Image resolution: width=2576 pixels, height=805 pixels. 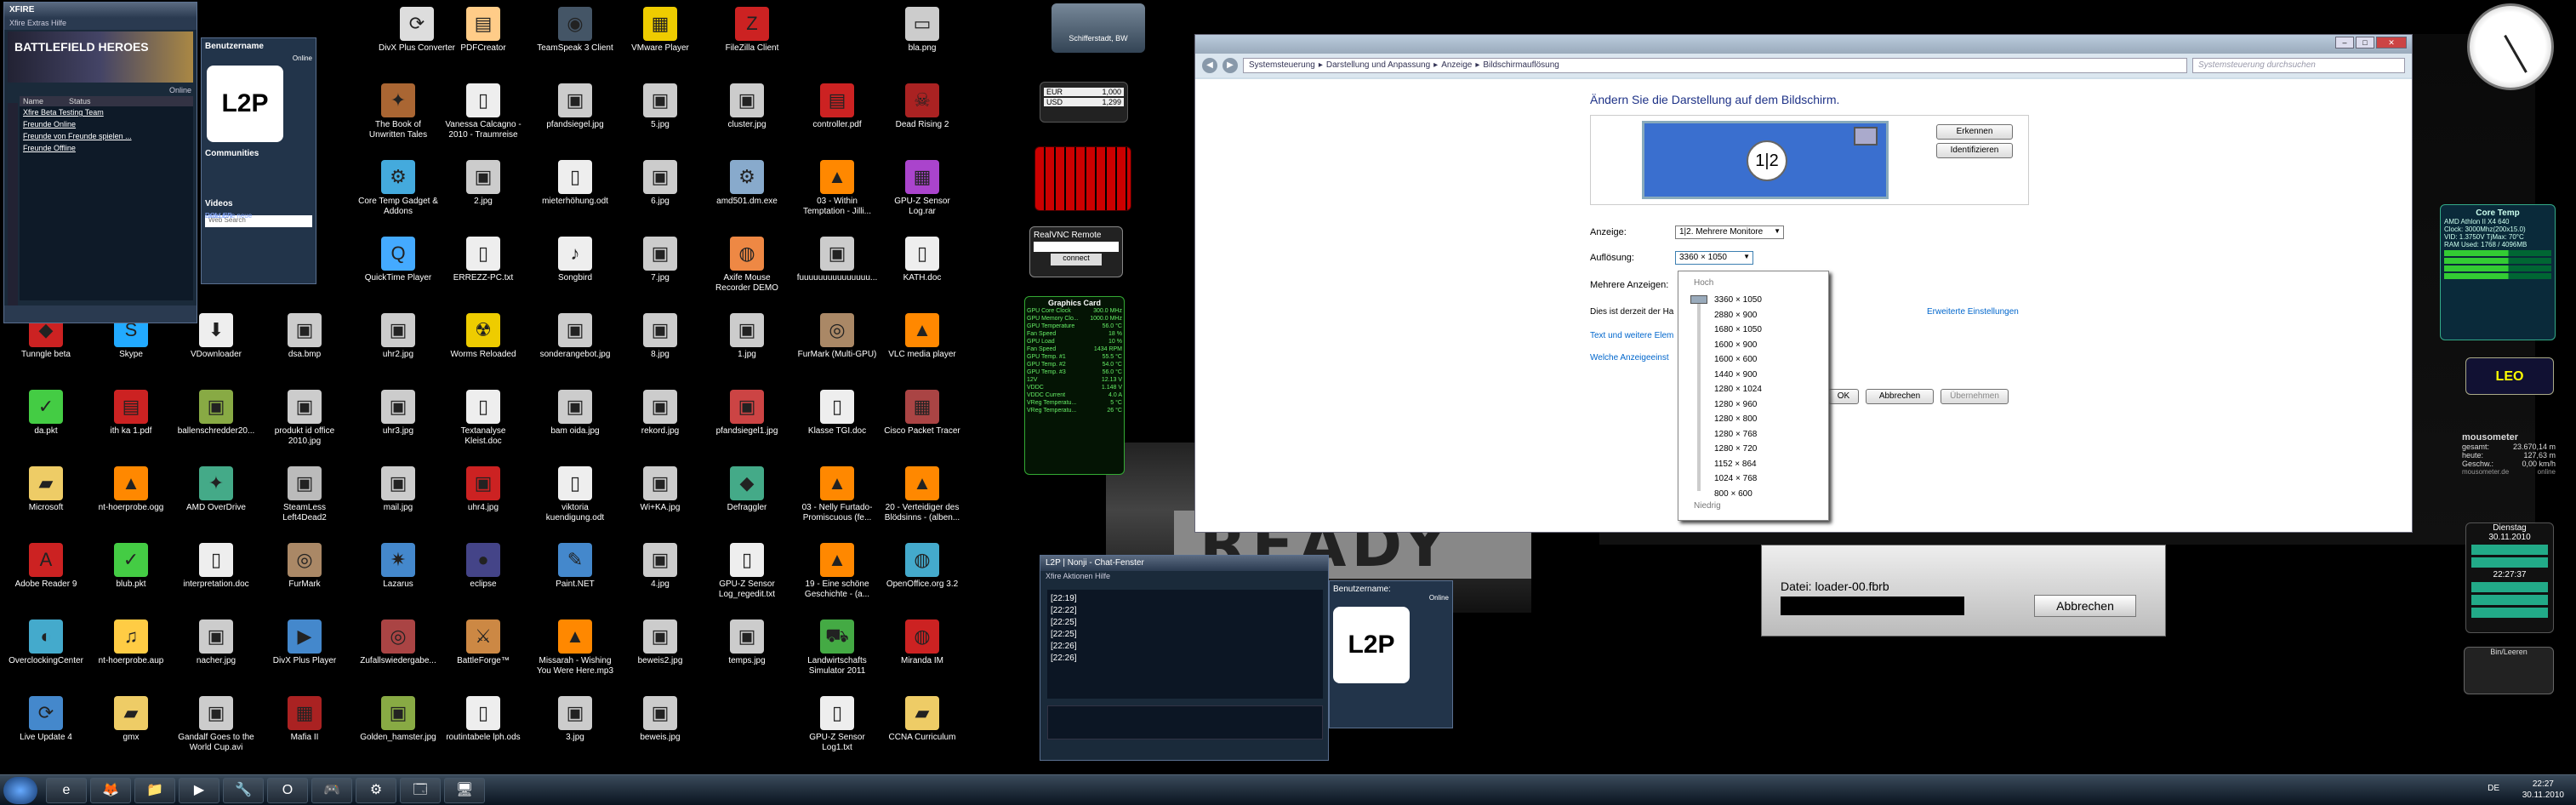 I want to click on desktop-icon: ▣ beweis.jpg, so click(x=660, y=731).